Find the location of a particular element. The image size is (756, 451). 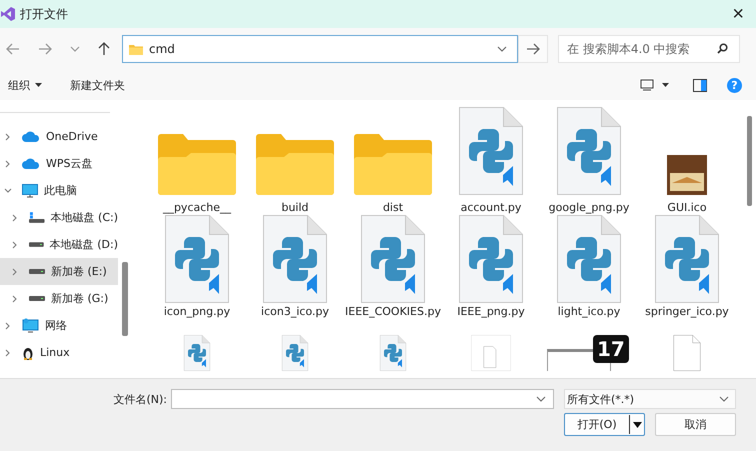

filename-label: 文件名(N): is located at coordinates (140, 399).